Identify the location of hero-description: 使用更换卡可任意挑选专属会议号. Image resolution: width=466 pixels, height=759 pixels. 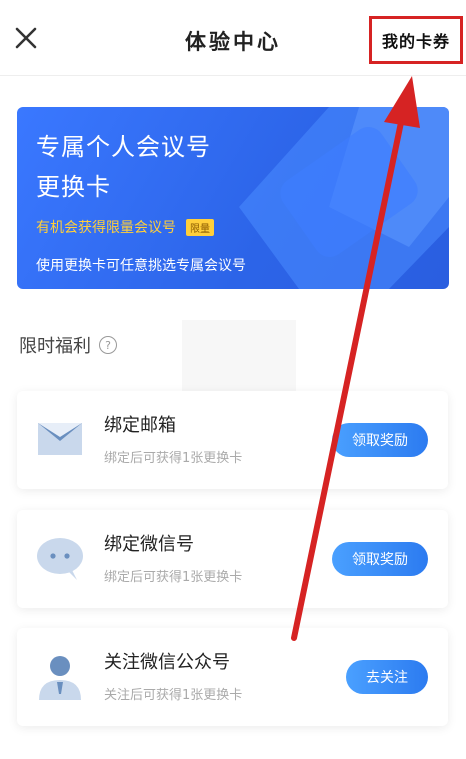
(141, 266).